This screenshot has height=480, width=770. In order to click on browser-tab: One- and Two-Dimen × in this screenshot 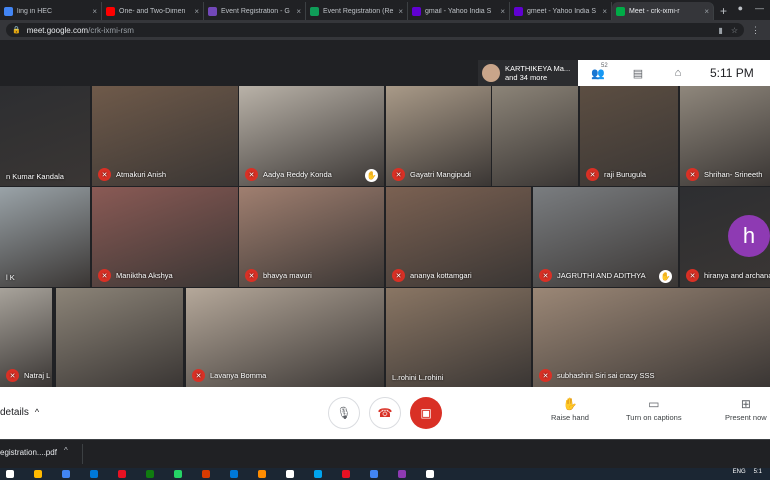, I will do `click(153, 11)`.